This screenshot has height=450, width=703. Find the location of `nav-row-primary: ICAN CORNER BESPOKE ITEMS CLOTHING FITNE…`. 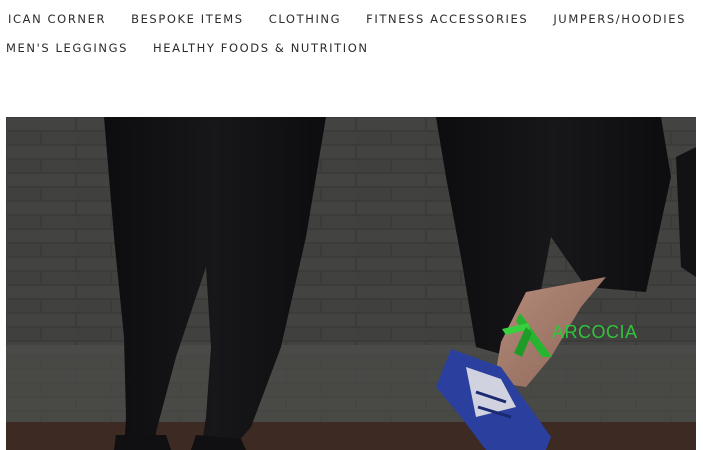

nav-row-primary: ICAN CORNER BESPOKE ITEMS CLOTHING FITNE… is located at coordinates (355, 19).